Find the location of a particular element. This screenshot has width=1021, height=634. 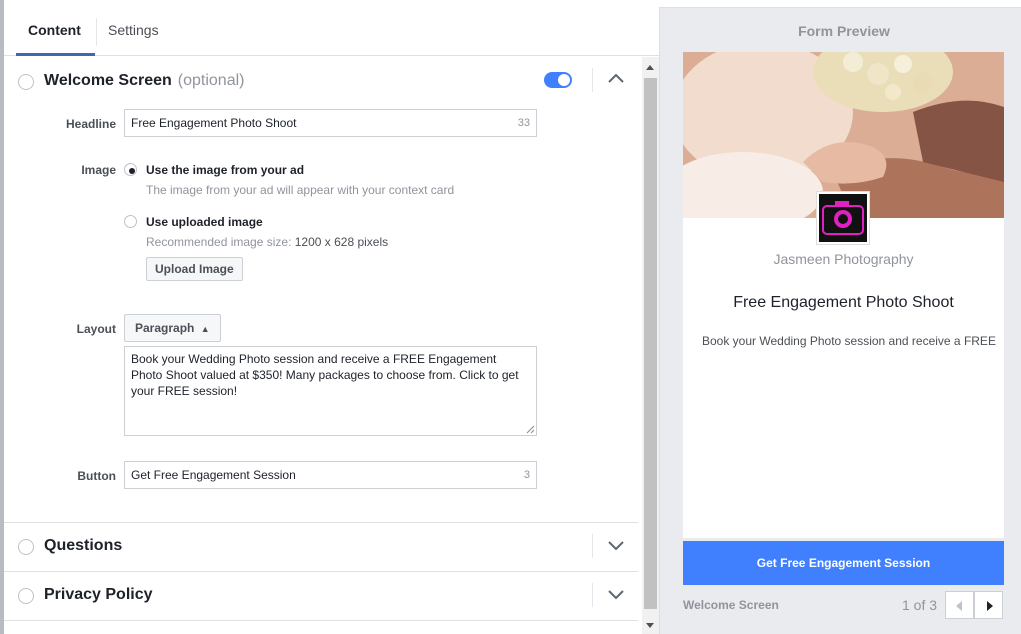

preview-cta-button: Get Free Engagement Session is located at coordinates (843, 563).